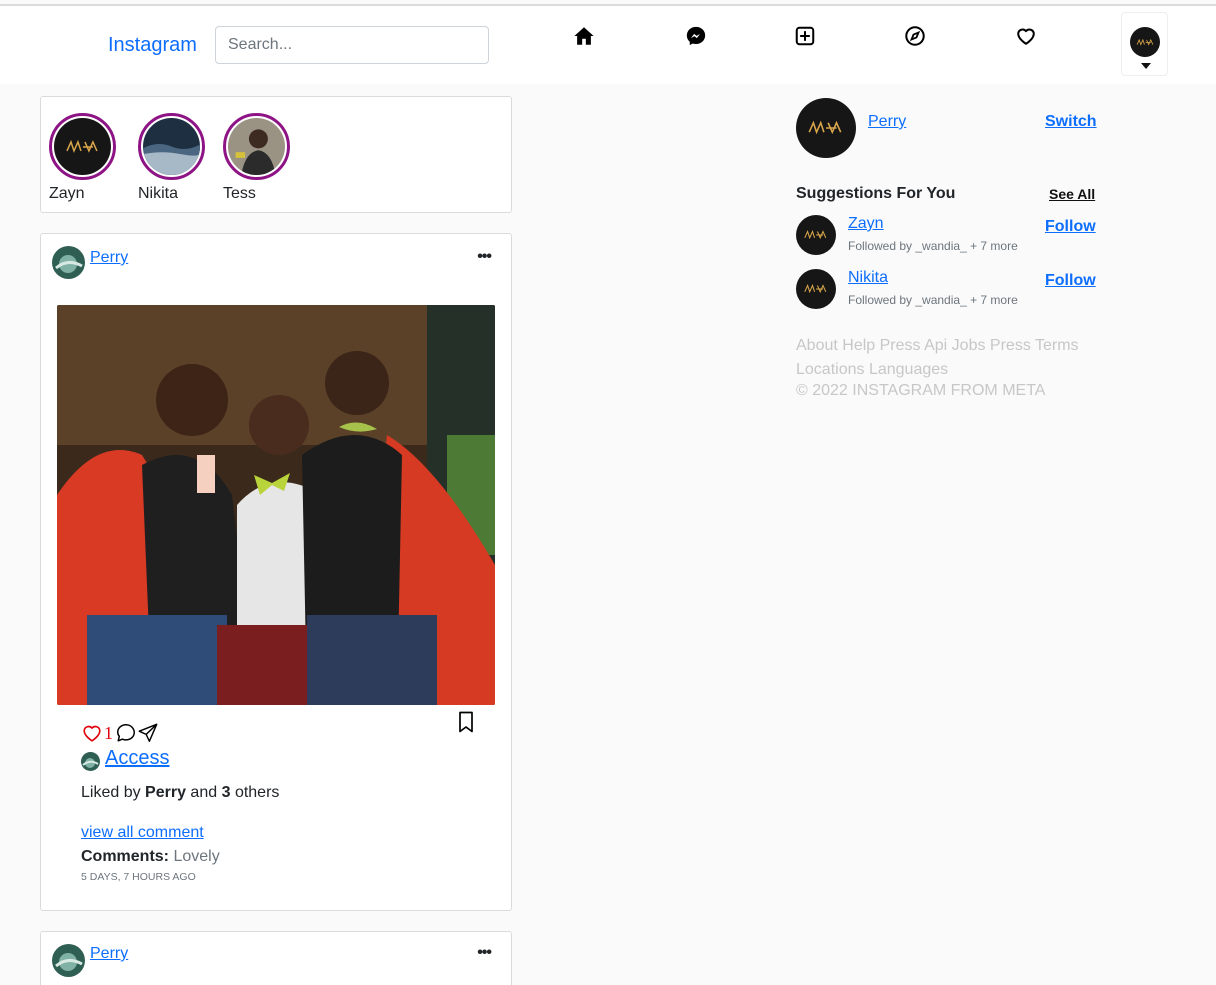 Image resolution: width=1216 pixels, height=985 pixels. What do you see at coordinates (125, 856) in the screenshot?
I see `comments-label: Comments:` at bounding box center [125, 856].